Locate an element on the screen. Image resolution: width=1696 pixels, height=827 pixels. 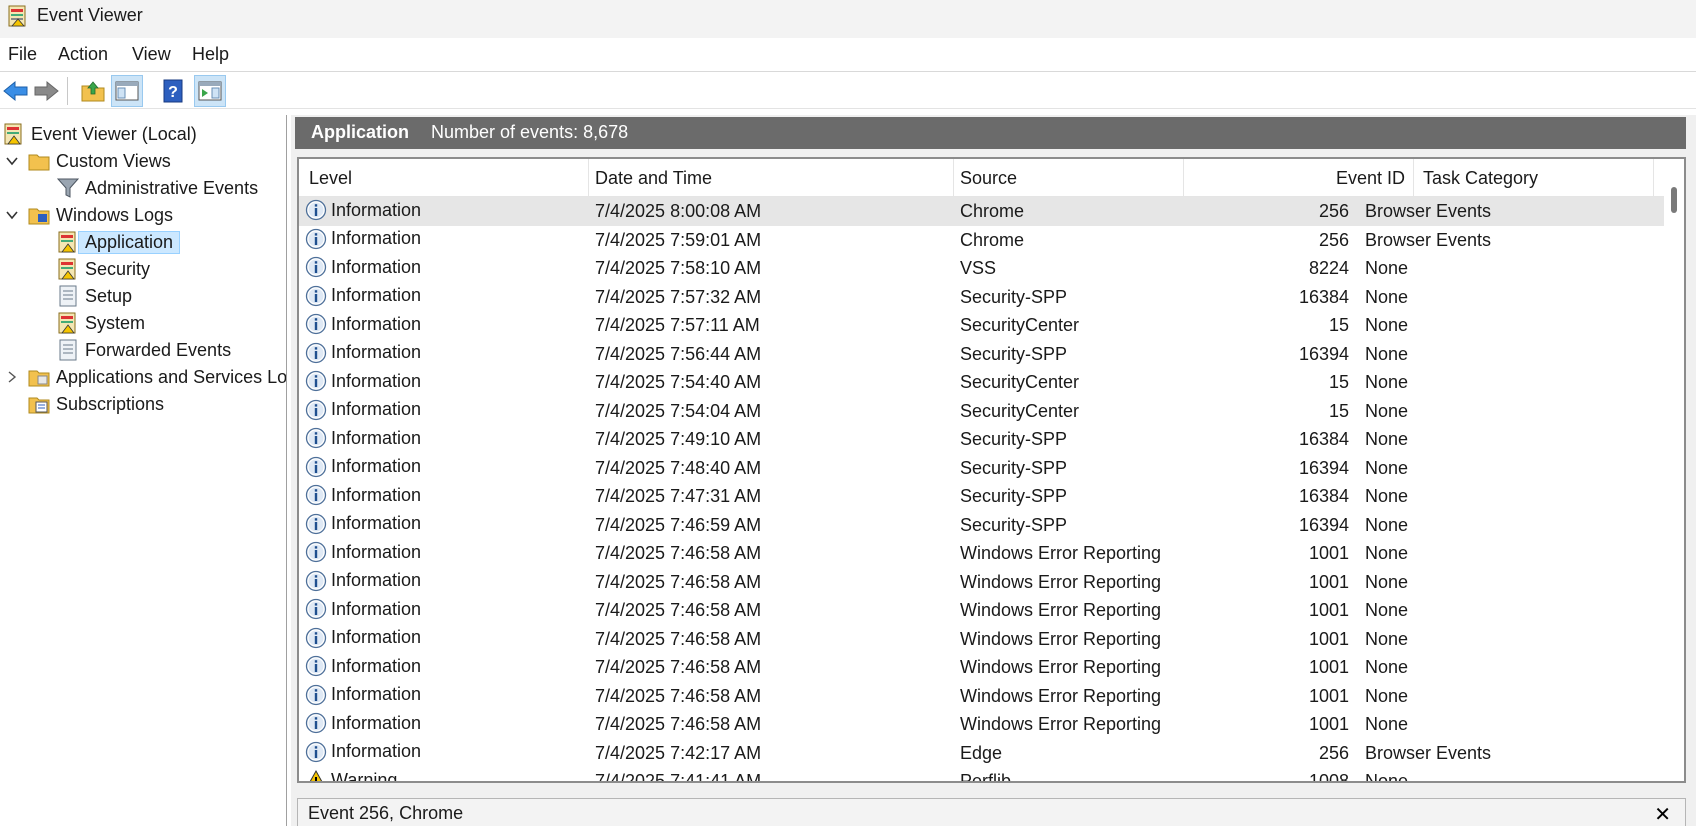
tree-label: Event Viewer (Local) is located at coordinates (114, 133).